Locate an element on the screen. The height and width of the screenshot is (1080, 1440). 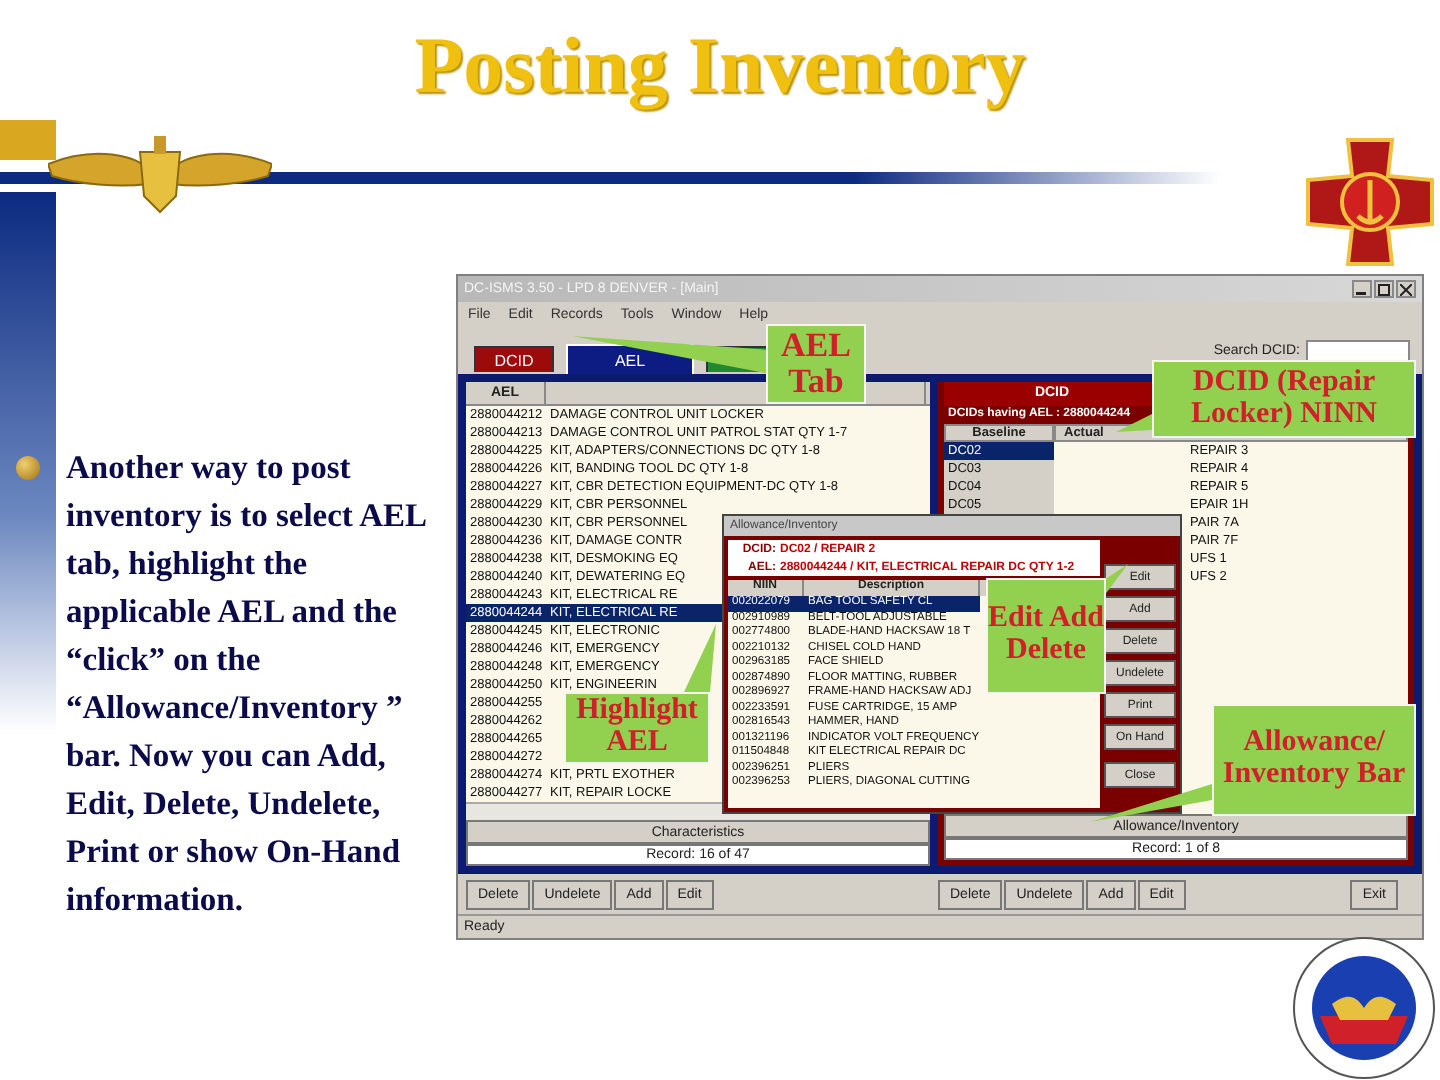
callout: Highlight AEL is located at coordinates (637, 728).